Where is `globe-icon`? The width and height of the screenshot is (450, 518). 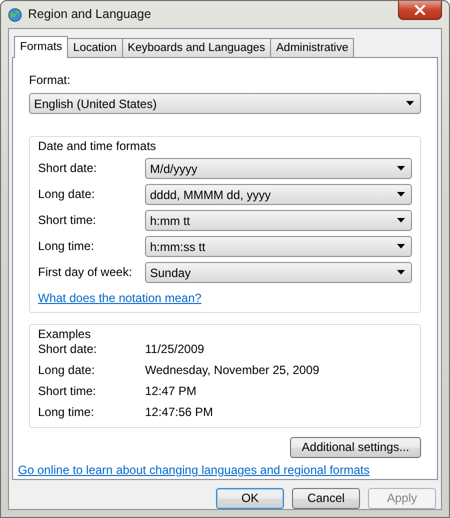
globe-icon is located at coordinates (15, 15).